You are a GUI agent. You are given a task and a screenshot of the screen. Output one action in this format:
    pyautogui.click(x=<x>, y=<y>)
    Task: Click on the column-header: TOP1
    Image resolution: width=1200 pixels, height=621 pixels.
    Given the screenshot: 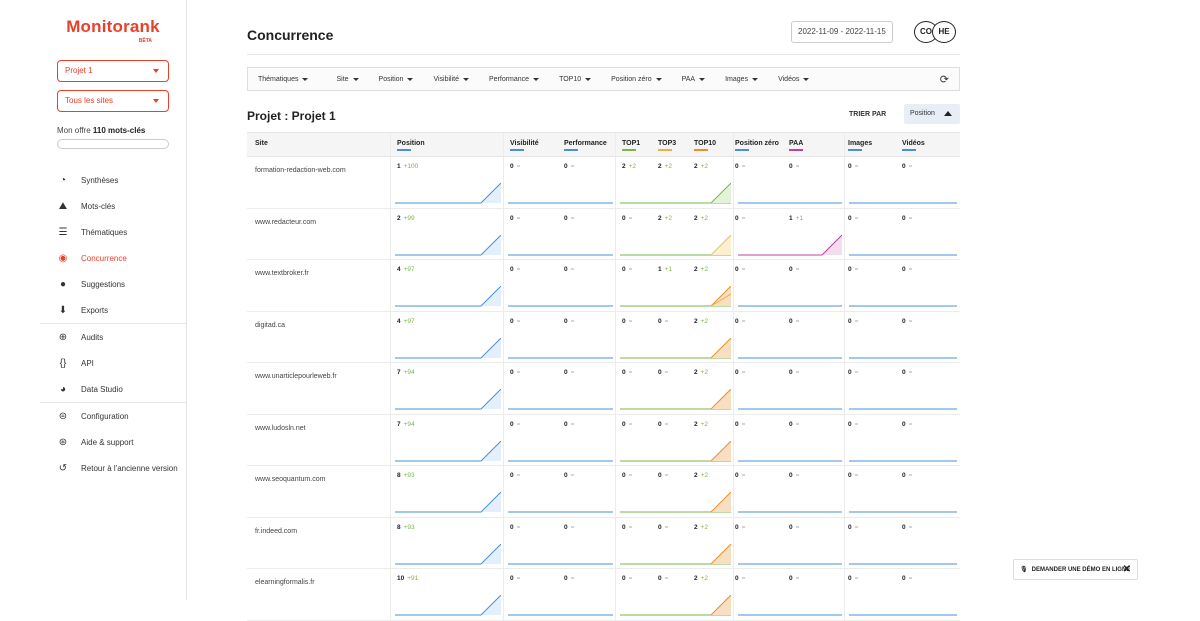 What is the action you would take?
    pyautogui.click(x=631, y=145)
    